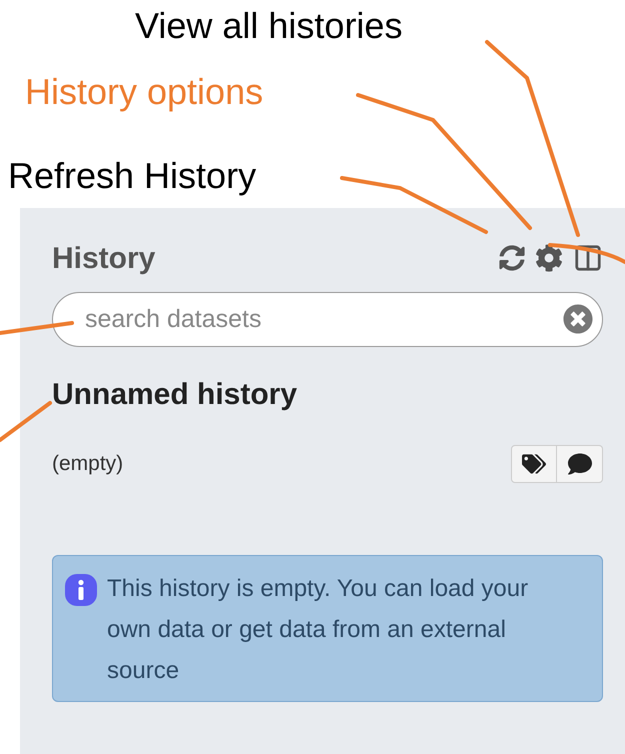 This screenshot has width=625, height=754. Describe the element at coordinates (327, 319) in the screenshot. I see `search-field: search datasets` at that location.